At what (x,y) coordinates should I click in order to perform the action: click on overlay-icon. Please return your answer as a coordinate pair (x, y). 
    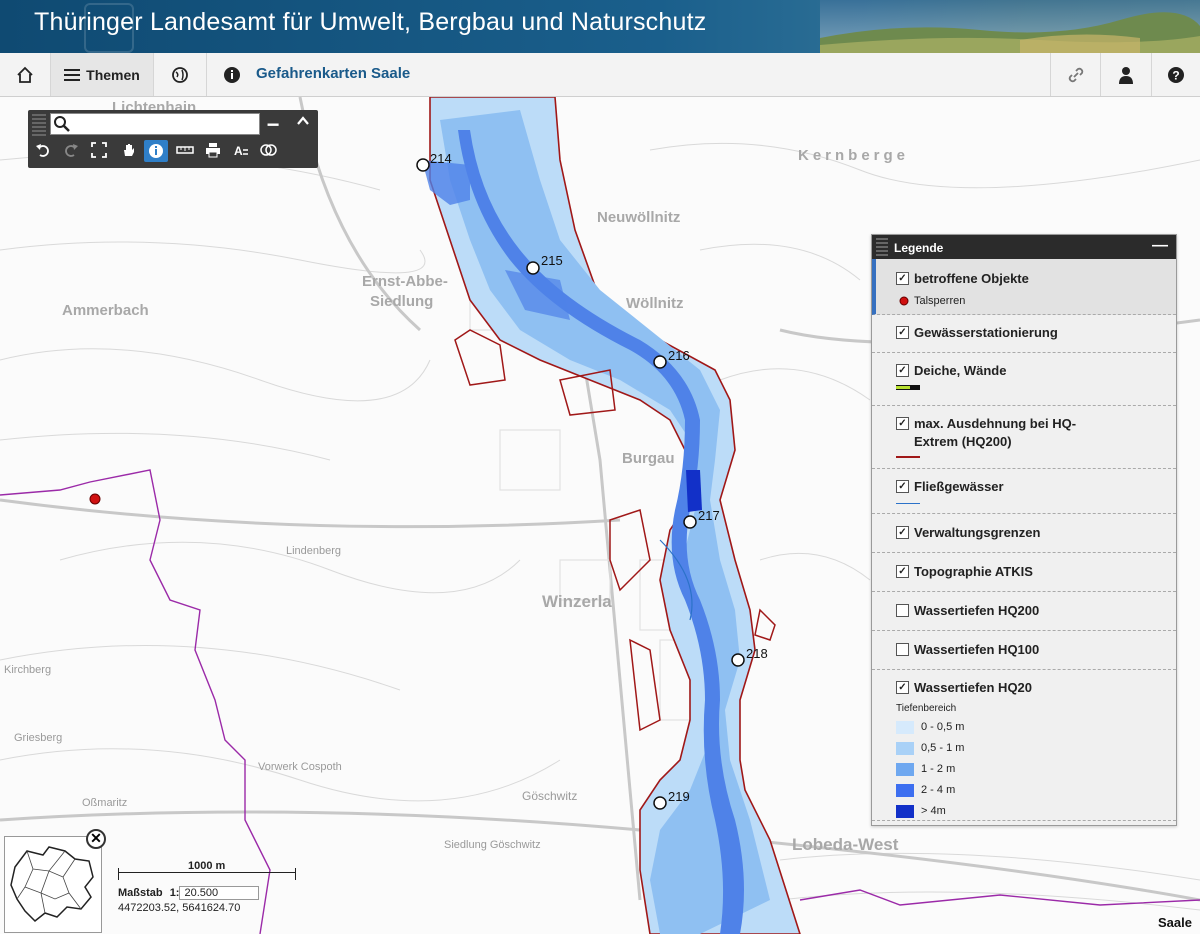
    Looking at the image, I should click on (268, 150).